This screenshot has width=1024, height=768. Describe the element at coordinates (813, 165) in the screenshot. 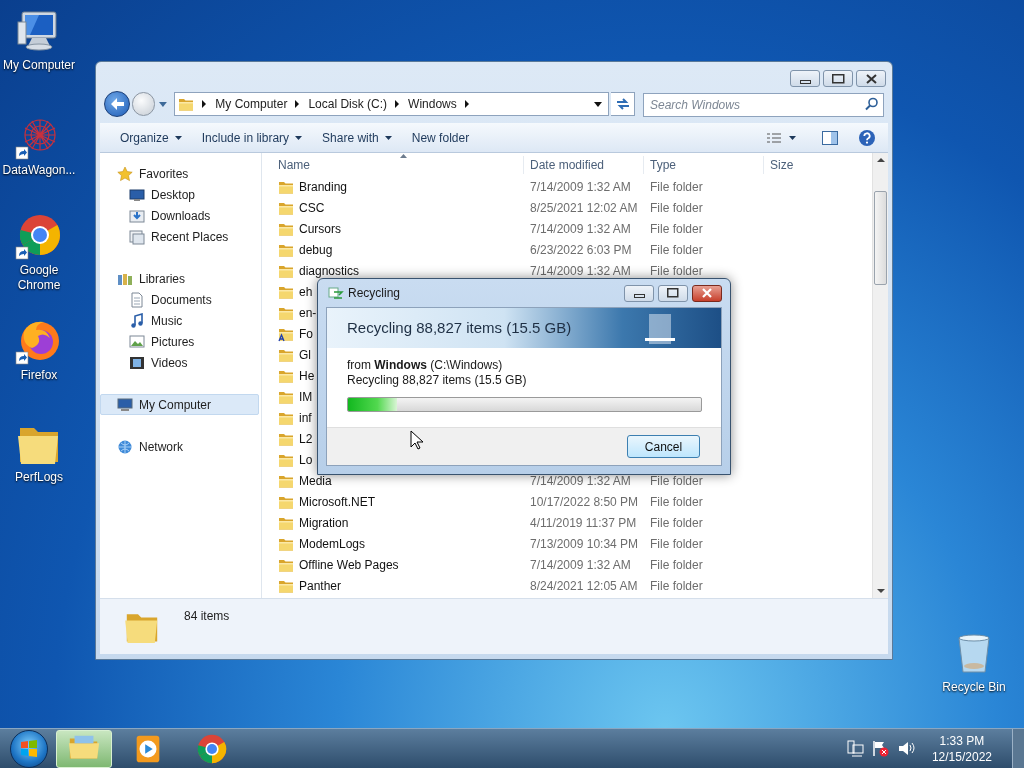

I see `column-header: Size` at that location.